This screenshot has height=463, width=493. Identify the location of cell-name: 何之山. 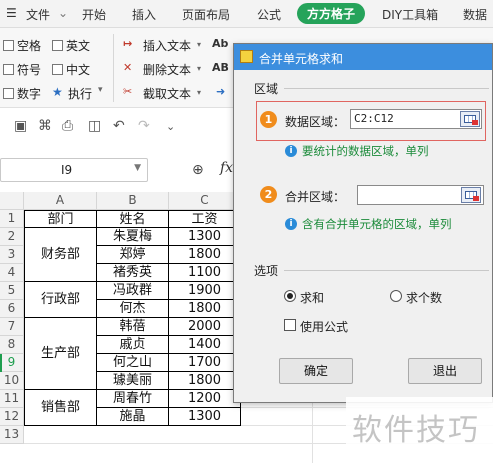
(133, 363).